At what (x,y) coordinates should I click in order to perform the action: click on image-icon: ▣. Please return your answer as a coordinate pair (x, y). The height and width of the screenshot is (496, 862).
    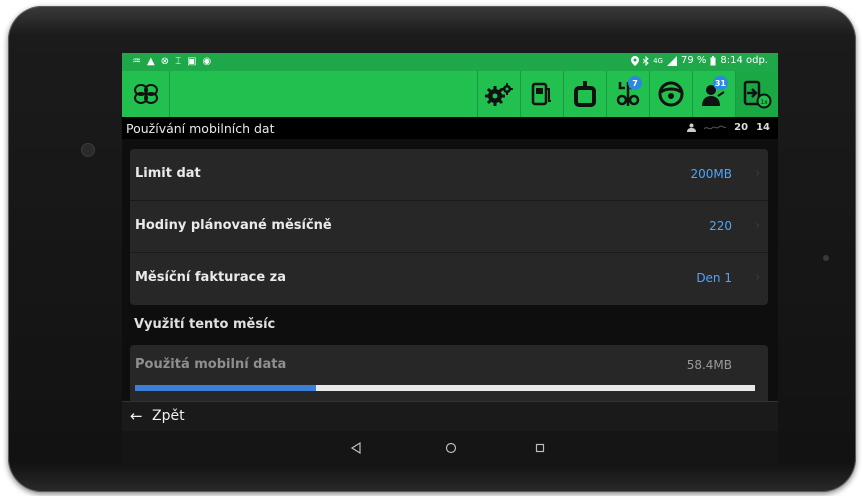
    Looking at the image, I should click on (192, 61).